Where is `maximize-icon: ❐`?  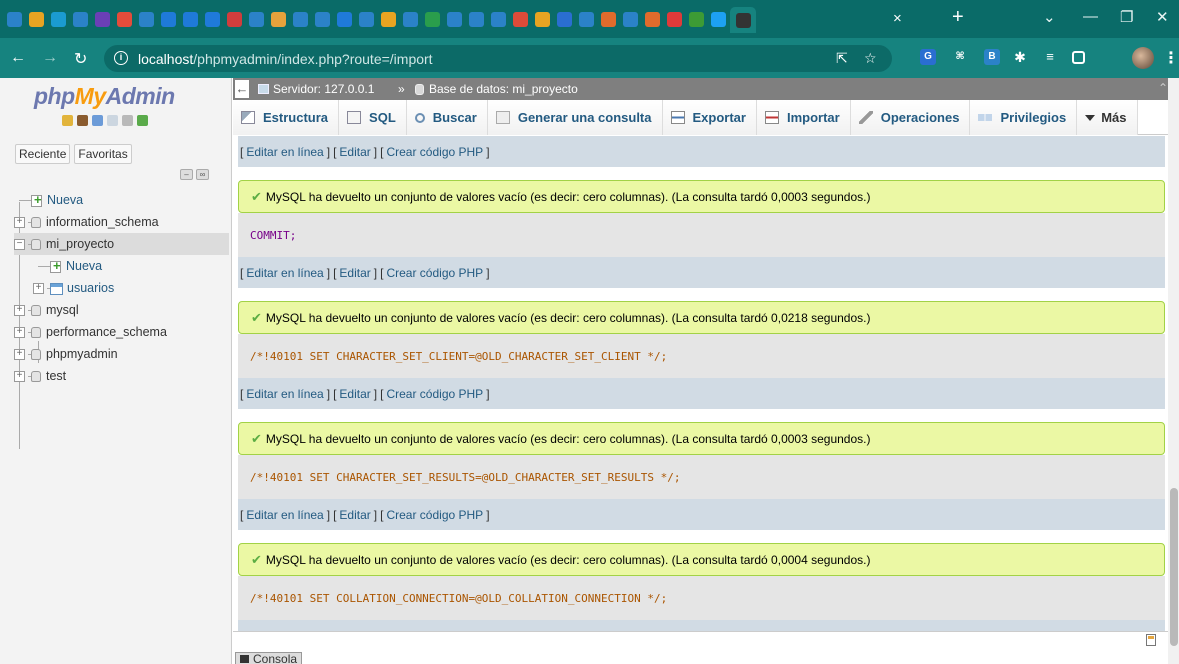
maximize-icon: ❐ is located at coordinates (1126, 17).